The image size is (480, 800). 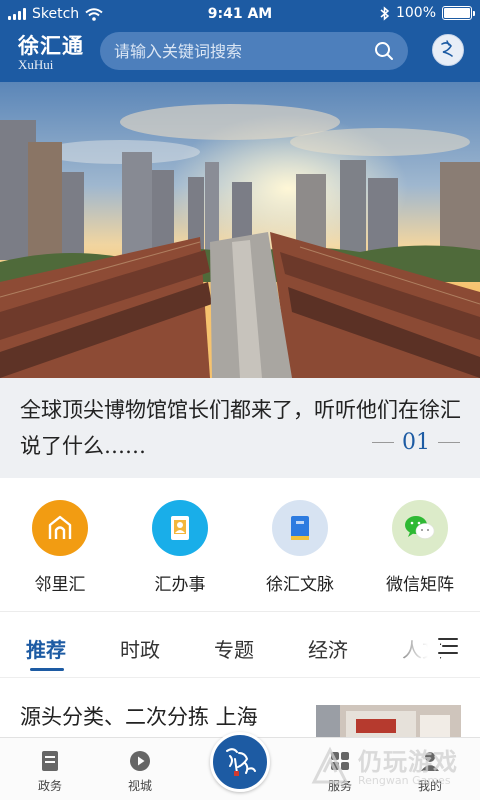 I want to click on brand-name-en: XuHui, so click(x=36, y=64).